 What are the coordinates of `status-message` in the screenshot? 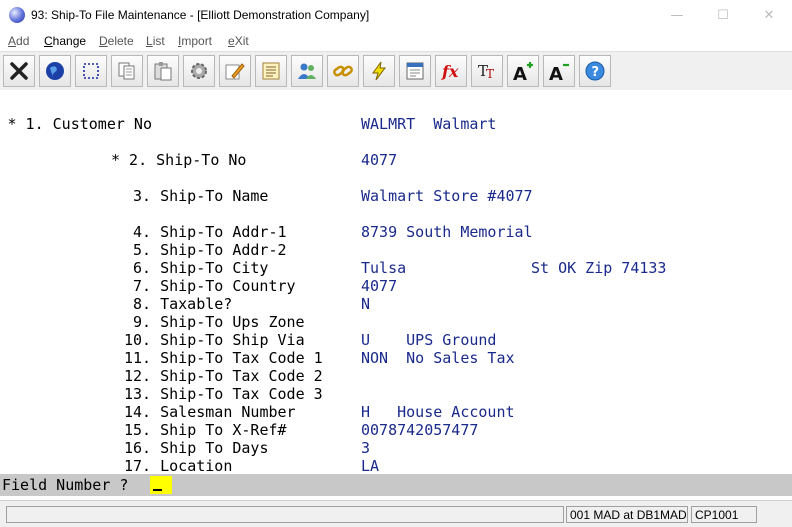 It's located at (285, 514).